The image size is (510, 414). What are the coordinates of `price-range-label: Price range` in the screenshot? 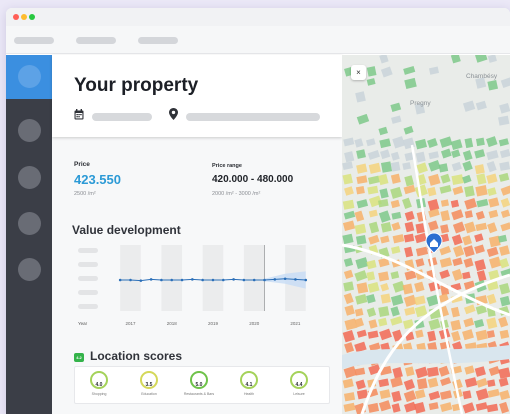 It's located at (227, 166).